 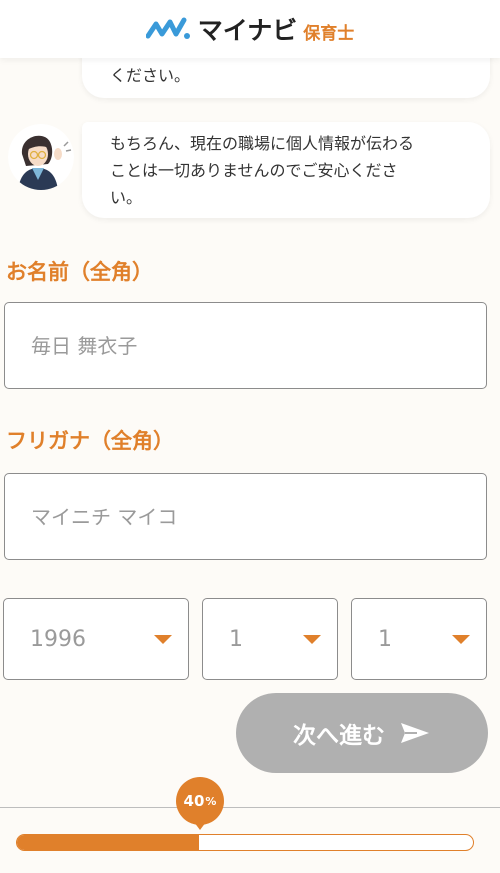 I want to click on send-icon, so click(x=415, y=733).